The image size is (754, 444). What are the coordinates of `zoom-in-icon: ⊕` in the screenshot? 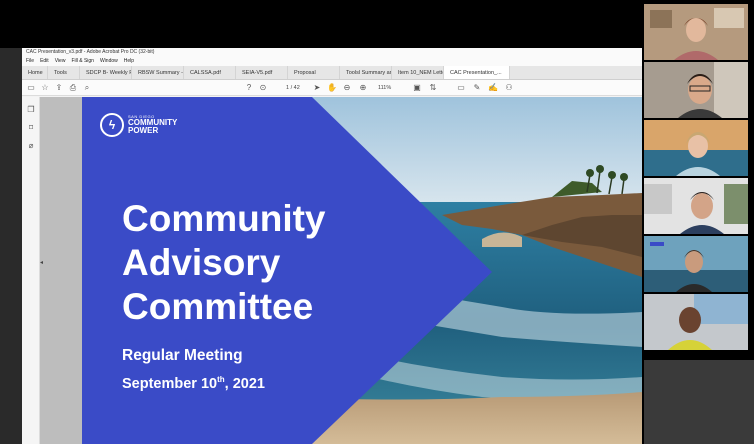 It's located at (363, 88).